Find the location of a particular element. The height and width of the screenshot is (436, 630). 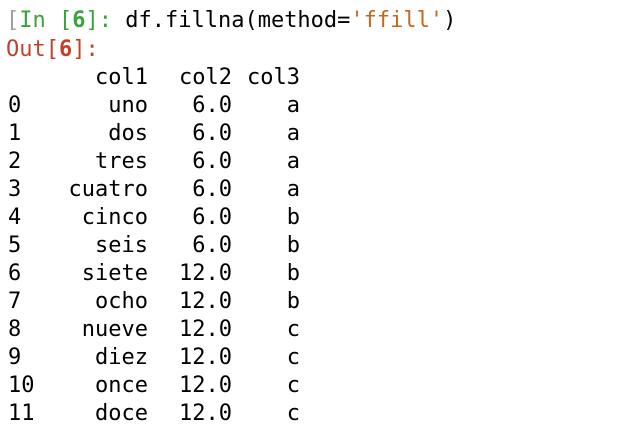

in-prompt-label: In is located at coordinates (39, 20).